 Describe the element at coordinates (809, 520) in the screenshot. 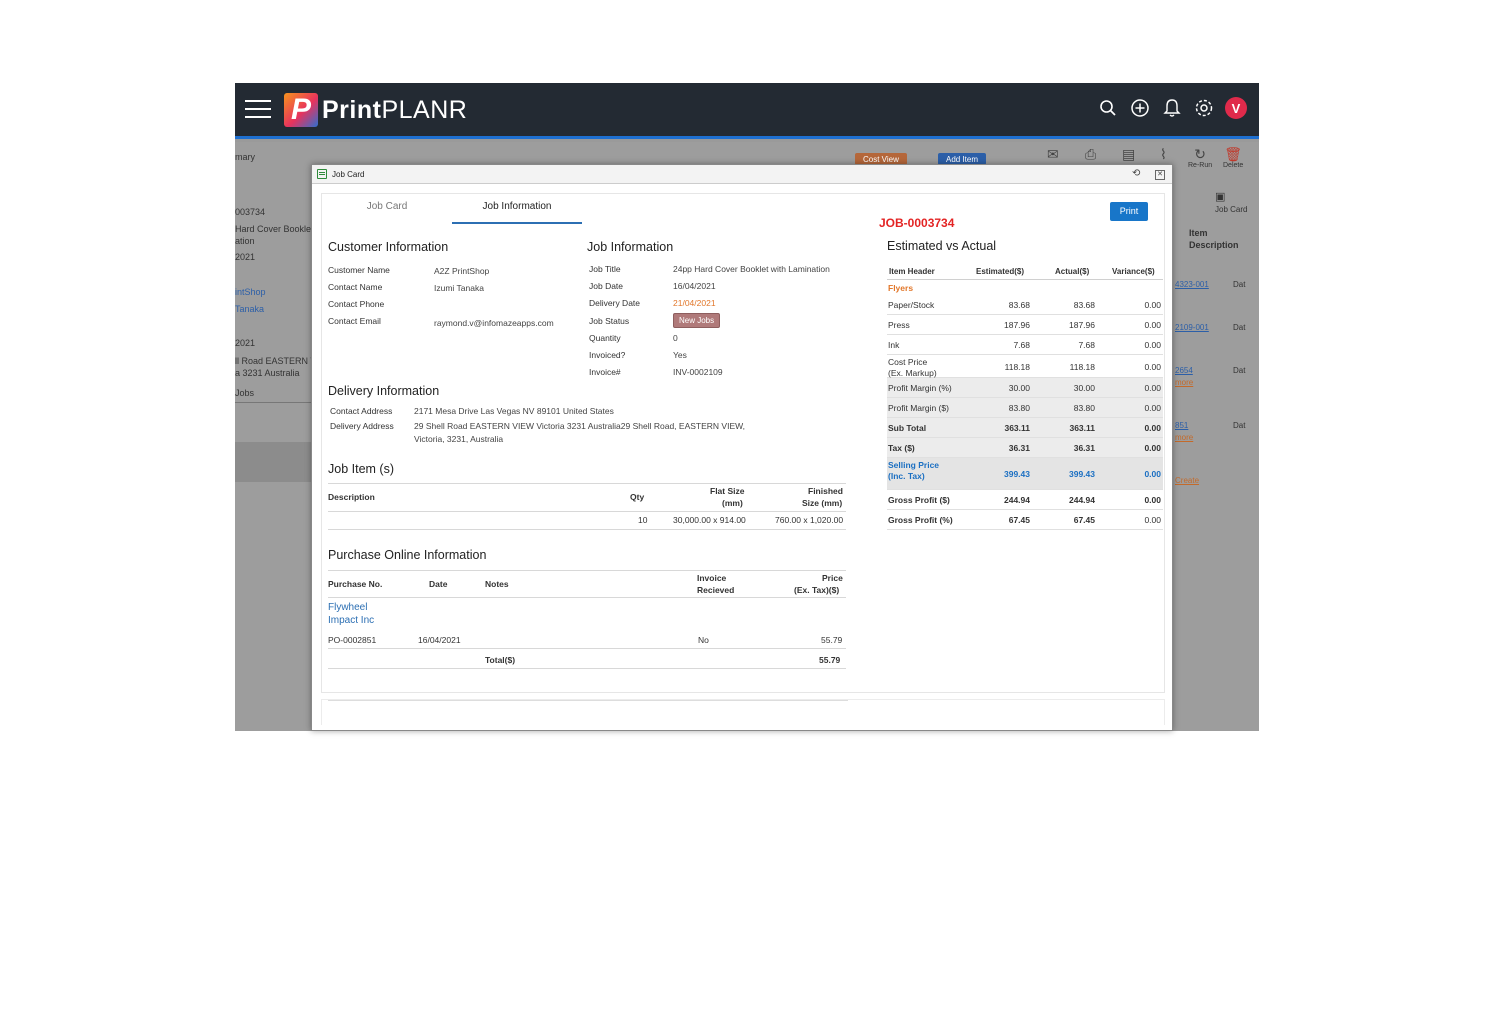

I see `item-finished-size: 760.00 x 1,020.00` at that location.